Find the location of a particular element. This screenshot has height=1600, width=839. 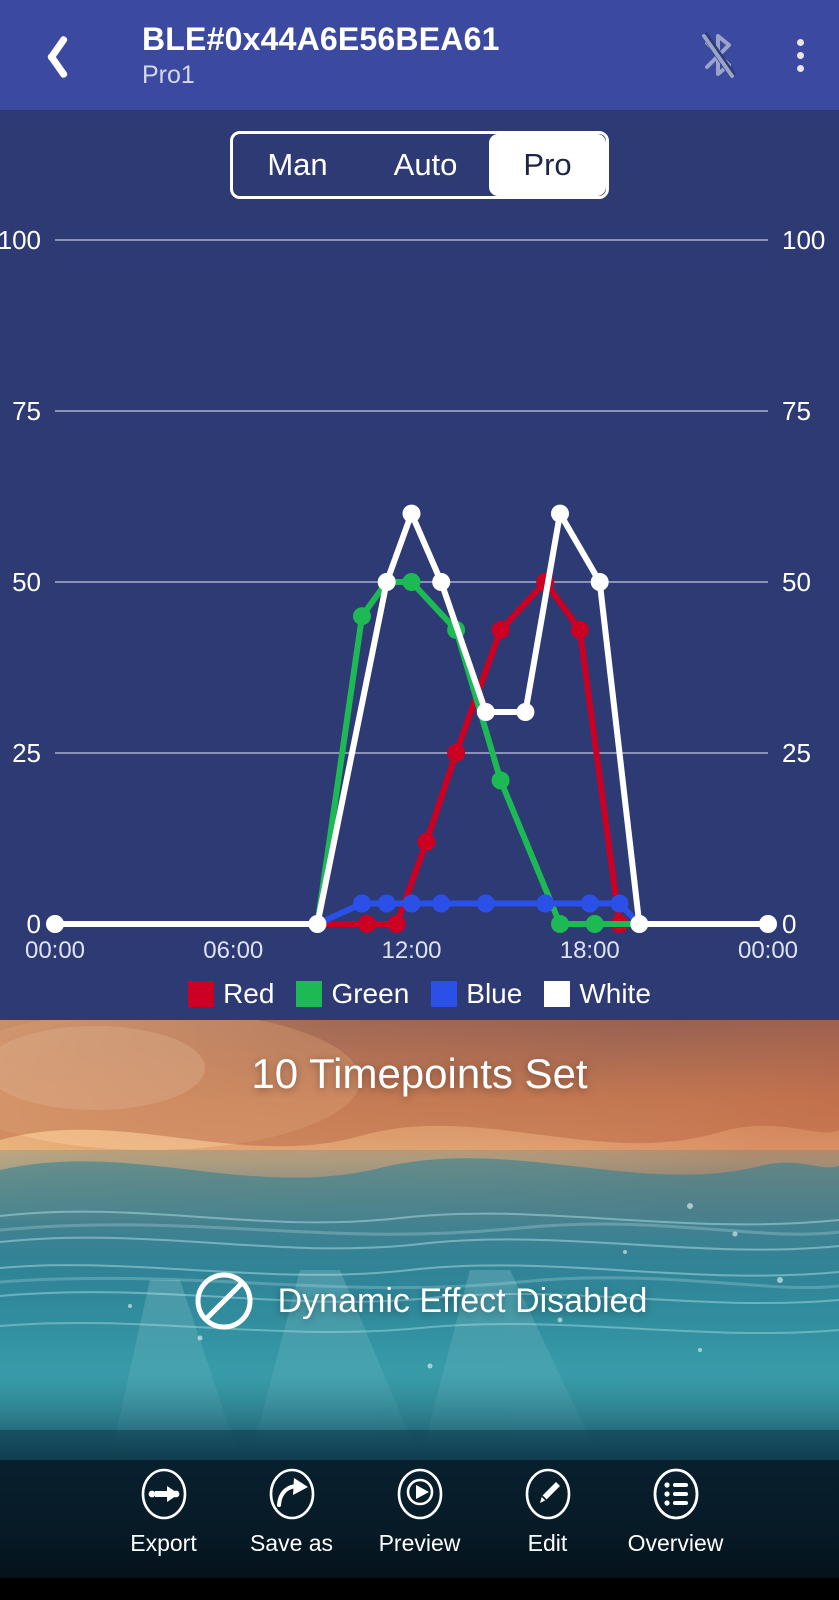

nav-item-export: Export is located at coordinates (164, 1511).